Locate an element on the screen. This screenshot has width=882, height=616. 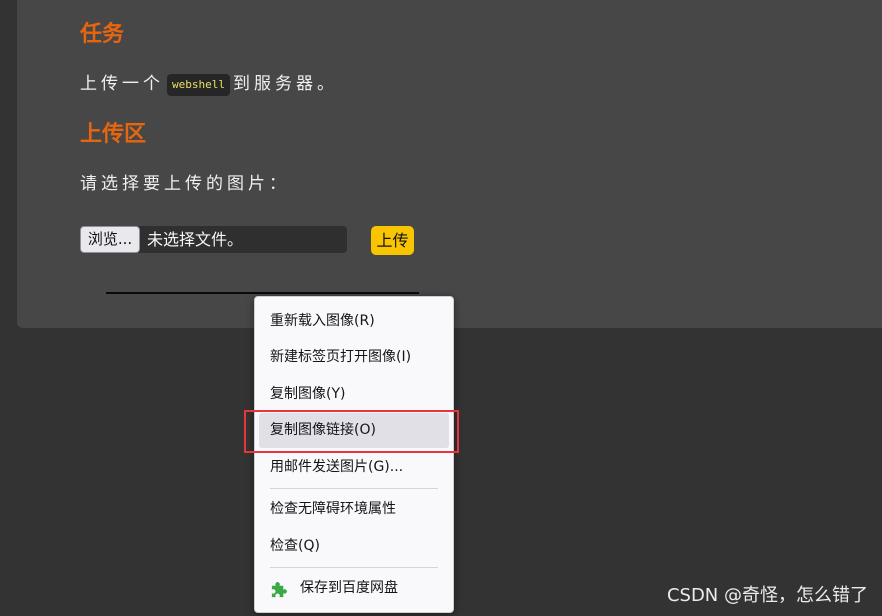
menu-item-copy-image: 复制图像(Y) is located at coordinates (354, 394).